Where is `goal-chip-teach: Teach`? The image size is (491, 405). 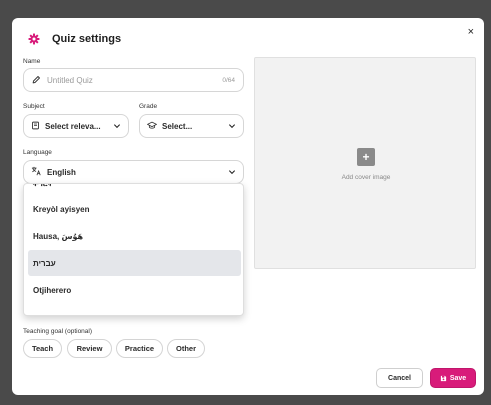 goal-chip-teach: Teach is located at coordinates (42, 348).